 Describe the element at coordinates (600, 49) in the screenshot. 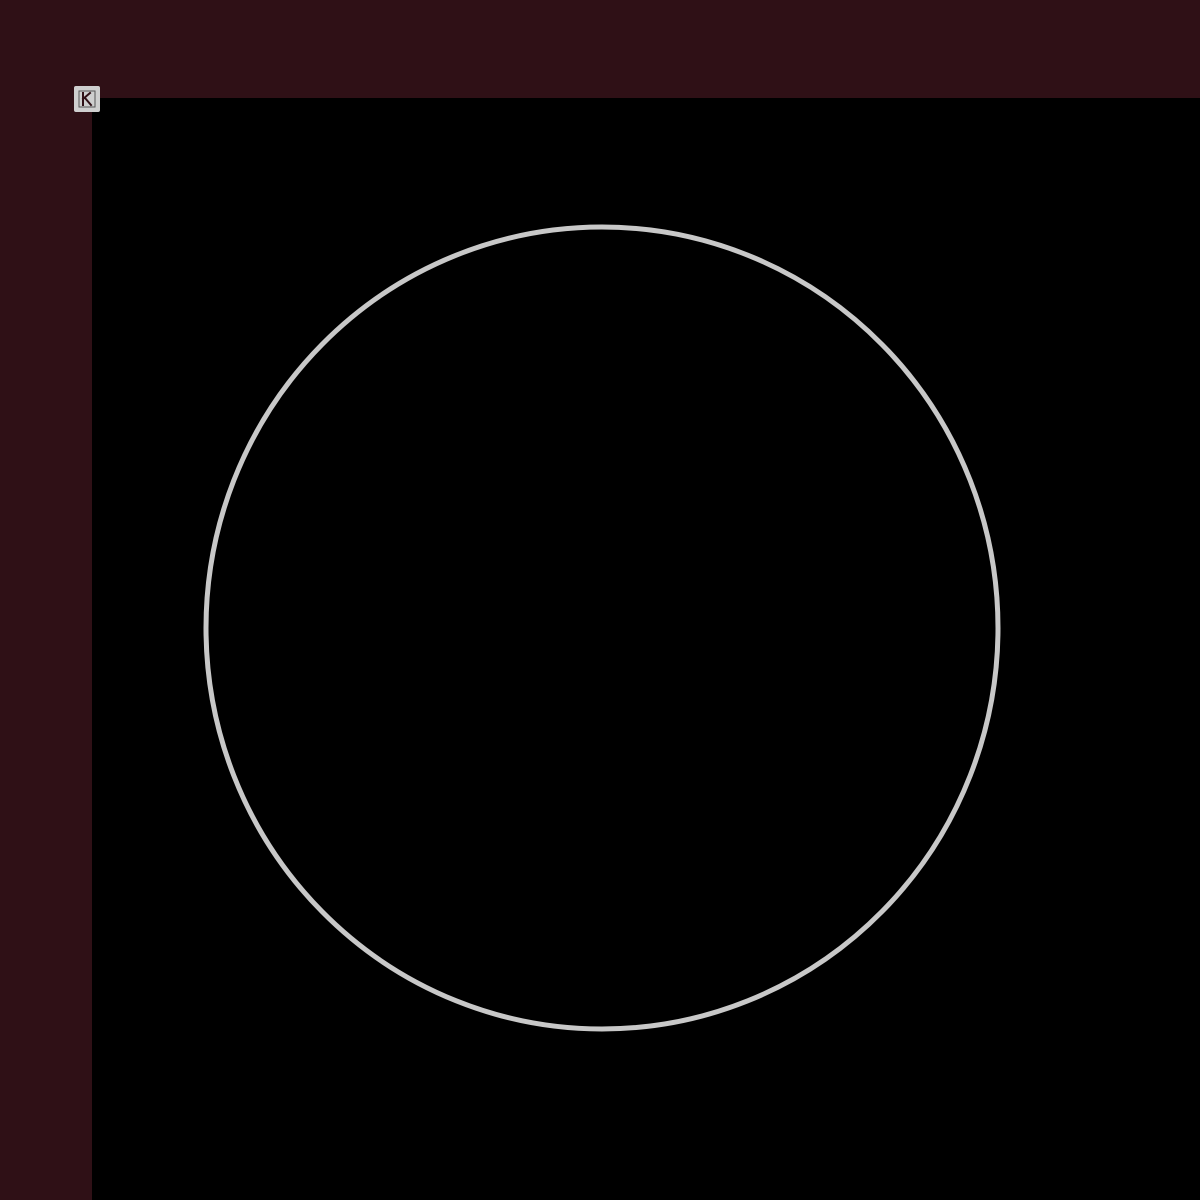

I see `top-toolbar` at that location.